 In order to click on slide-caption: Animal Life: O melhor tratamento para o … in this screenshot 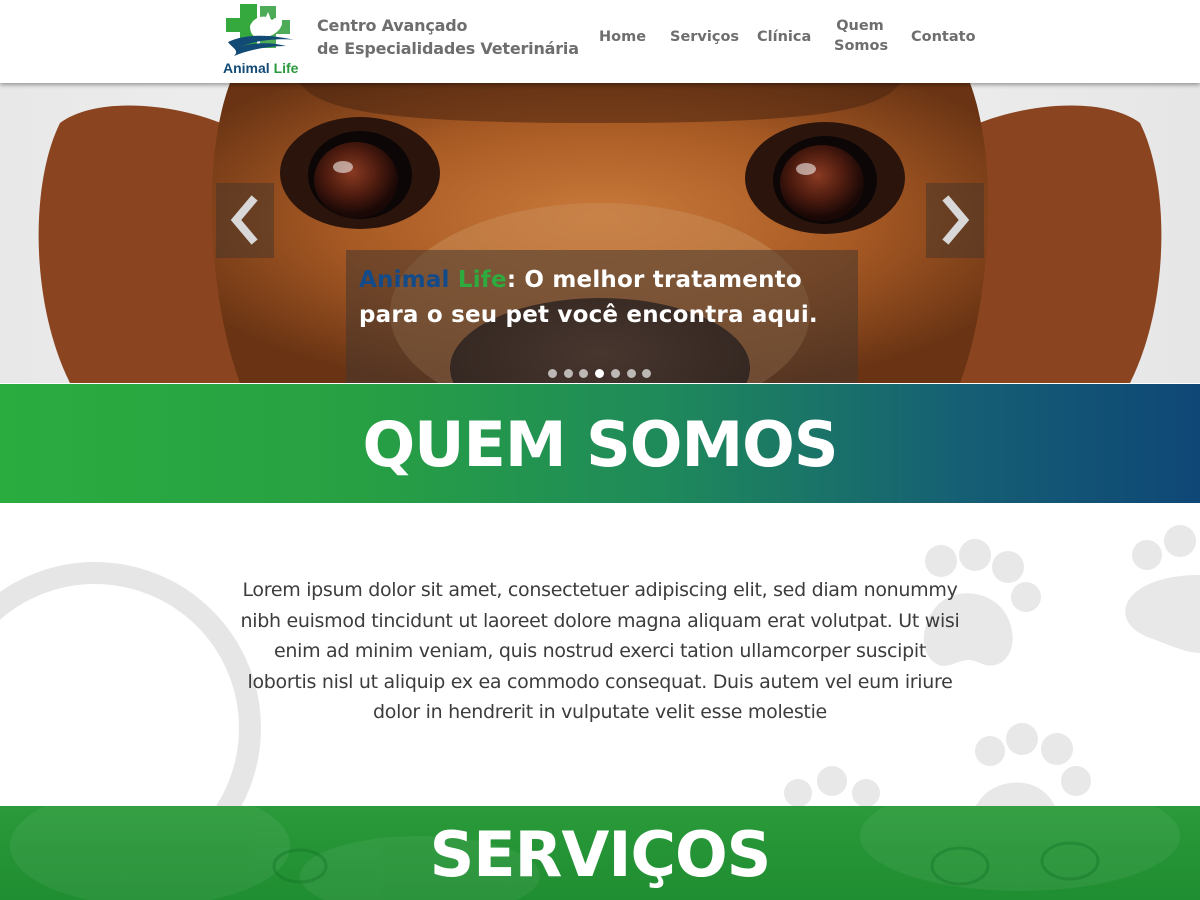, I will do `click(602, 316)`.